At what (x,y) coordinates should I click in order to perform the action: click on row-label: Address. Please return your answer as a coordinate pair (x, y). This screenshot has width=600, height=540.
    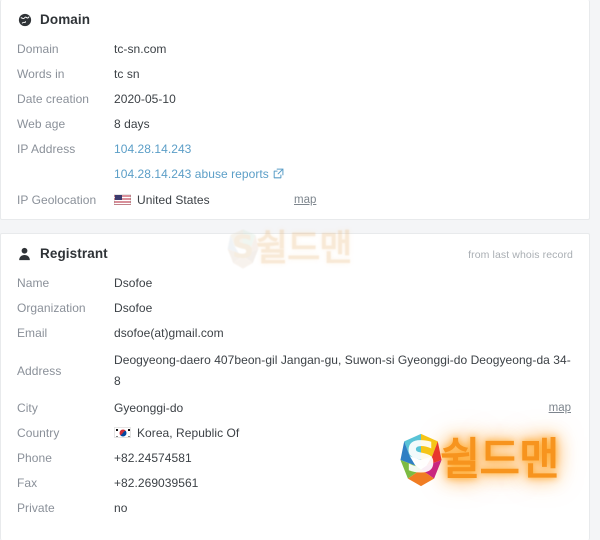
    Looking at the image, I should click on (39, 371).